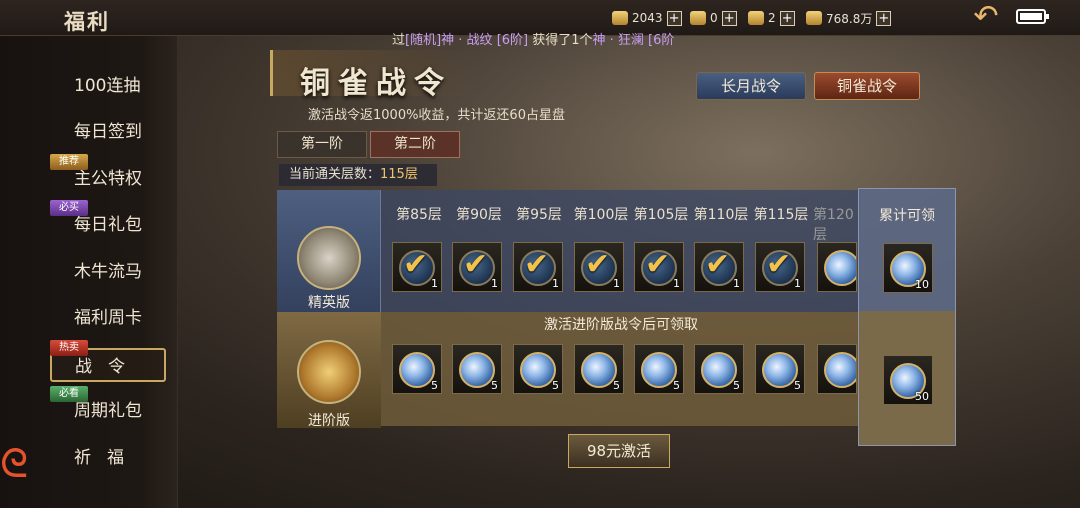  Describe the element at coordinates (108, 272) in the screenshot. I see `sidebar-item-wooden-ox: 木牛流马` at that location.